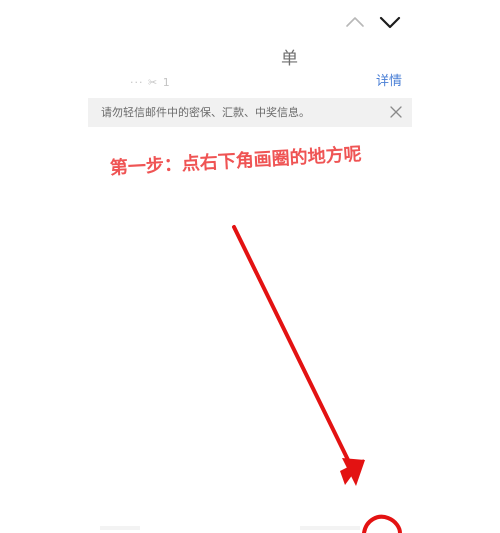 The width and height of the screenshot is (500, 533). What do you see at coordinates (382, 523) in the screenshot?
I see `target-circle-mark` at bounding box center [382, 523].